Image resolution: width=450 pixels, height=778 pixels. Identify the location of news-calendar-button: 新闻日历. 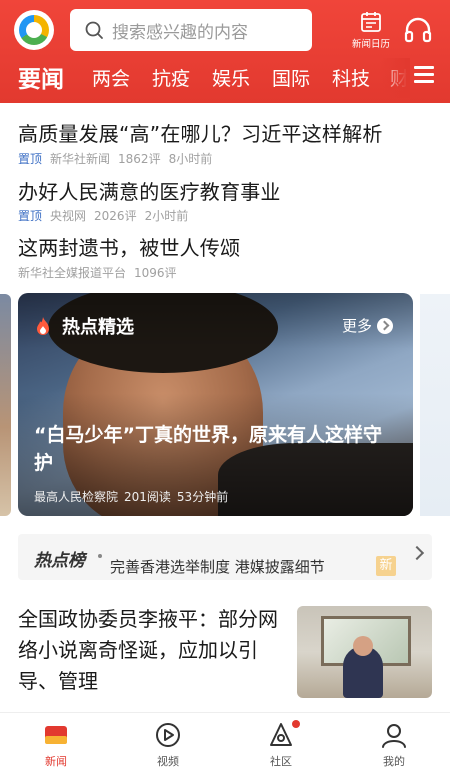
(371, 31).